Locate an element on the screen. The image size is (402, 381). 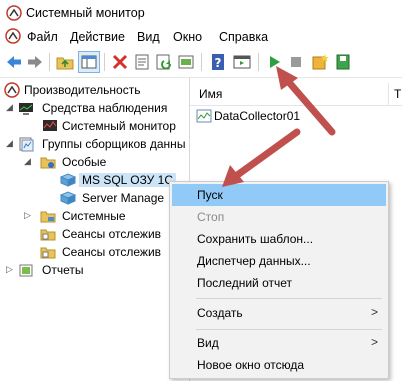
reports-icon is located at coordinates (26, 271).